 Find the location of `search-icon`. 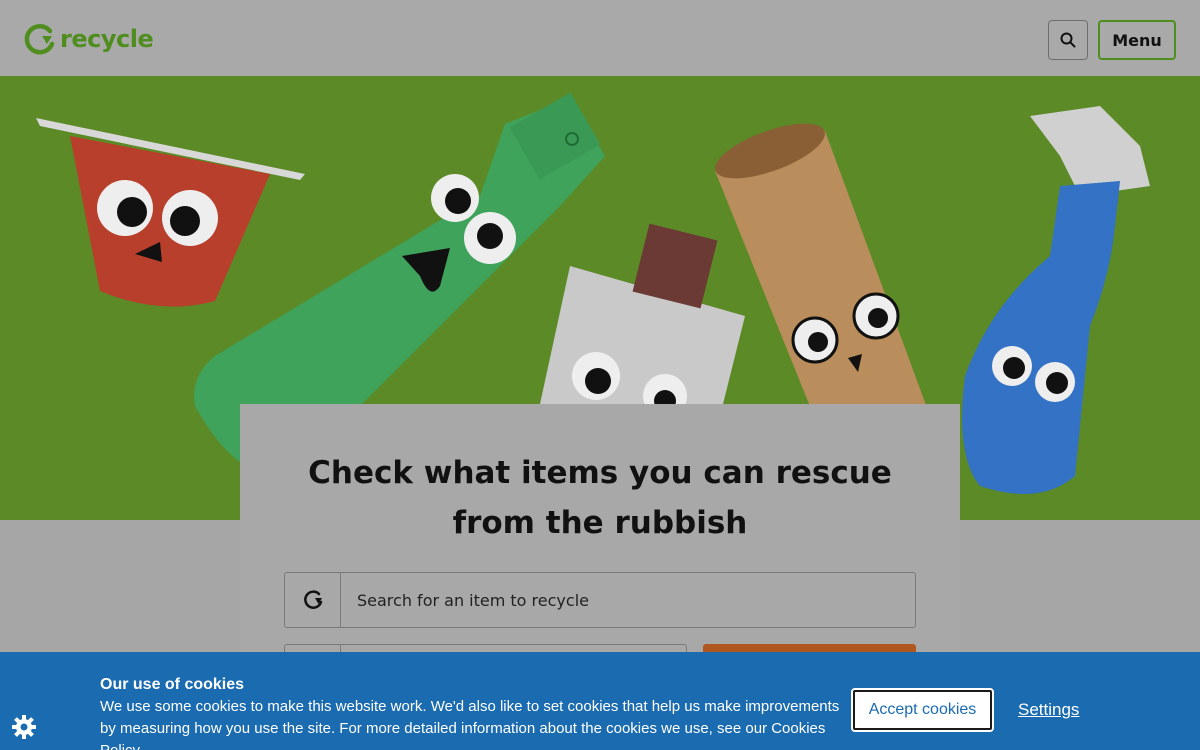

search-icon is located at coordinates (1068, 40).